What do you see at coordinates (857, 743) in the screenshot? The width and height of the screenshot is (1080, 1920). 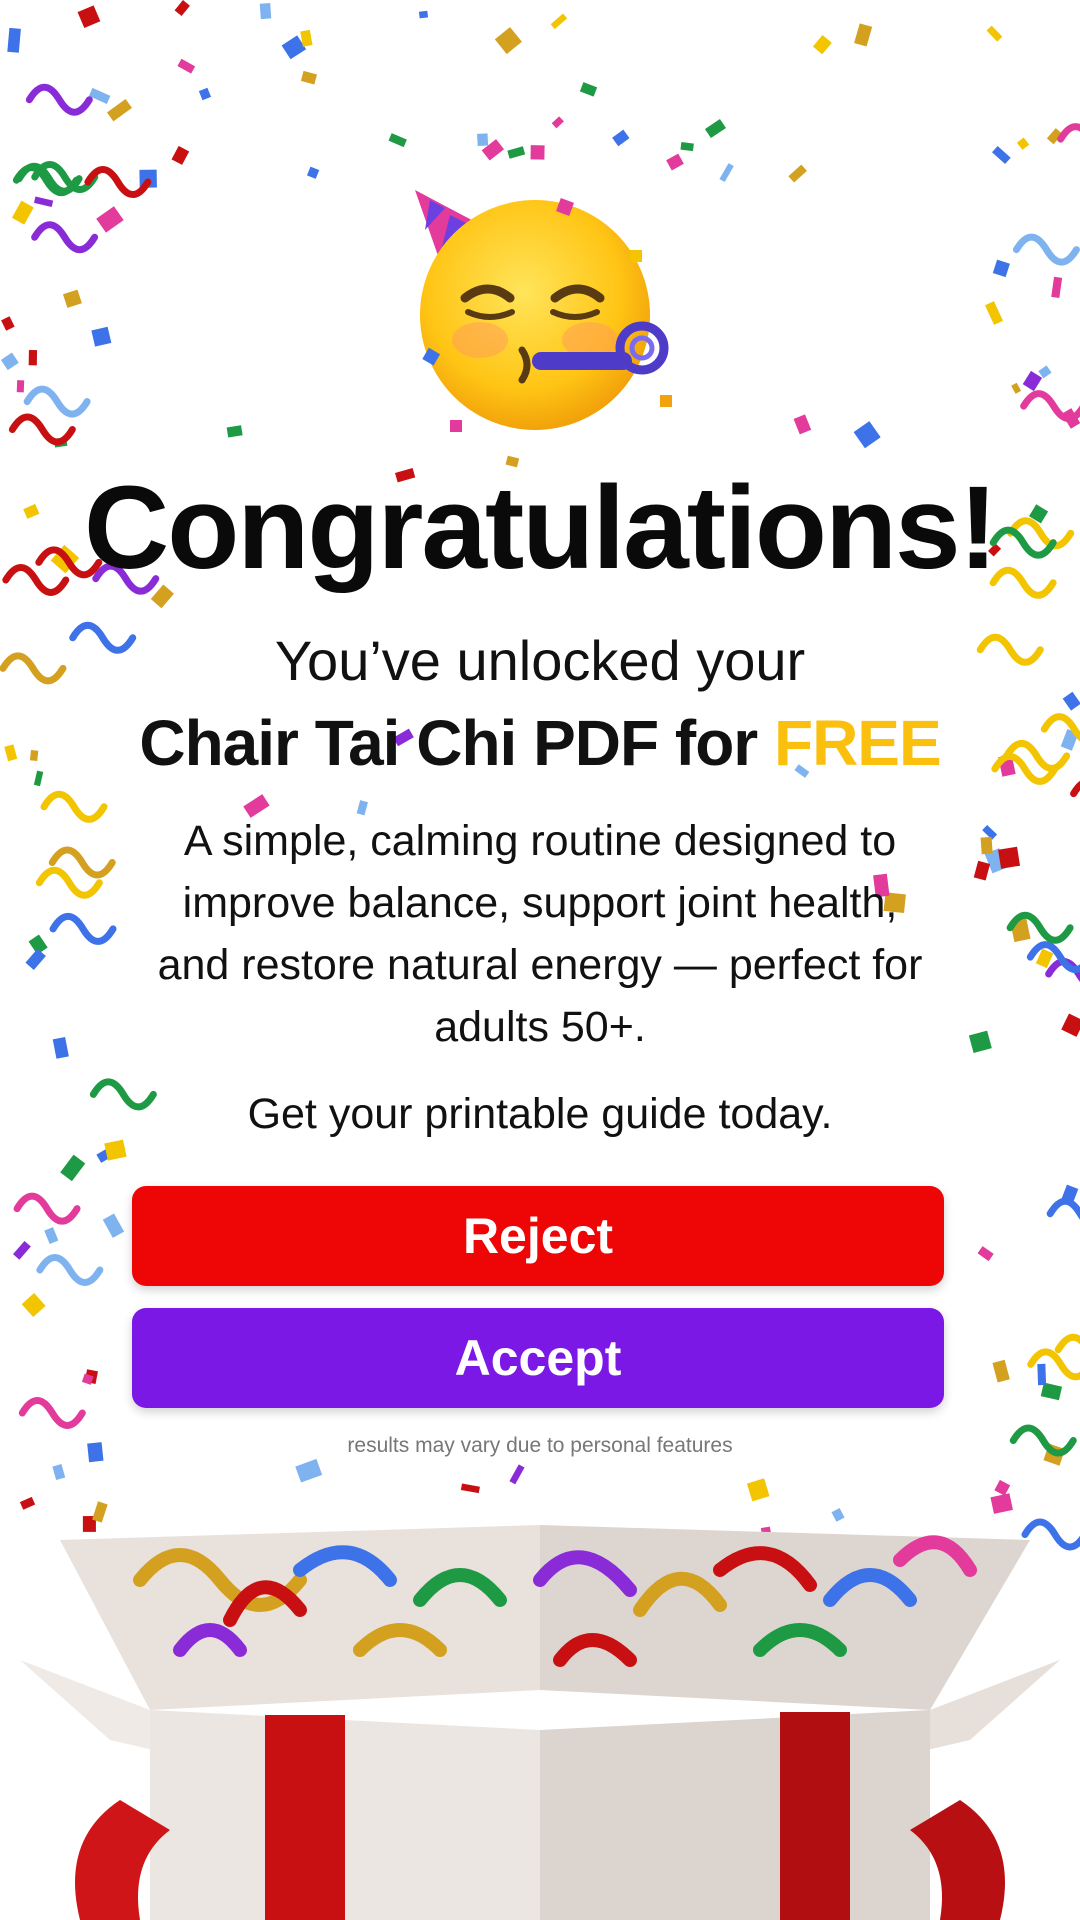 I see `free-highlight: FREE` at bounding box center [857, 743].